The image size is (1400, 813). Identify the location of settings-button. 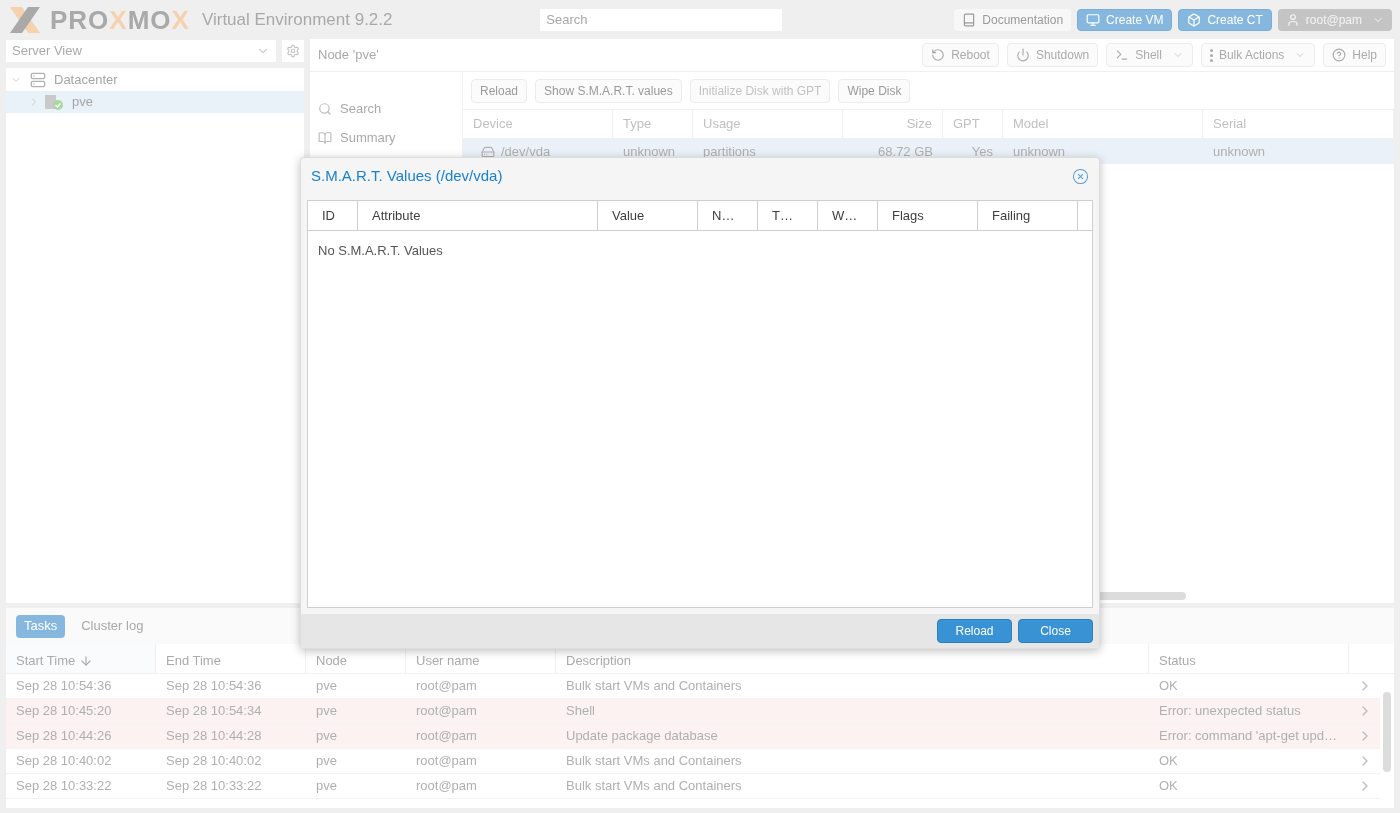
(293, 51).